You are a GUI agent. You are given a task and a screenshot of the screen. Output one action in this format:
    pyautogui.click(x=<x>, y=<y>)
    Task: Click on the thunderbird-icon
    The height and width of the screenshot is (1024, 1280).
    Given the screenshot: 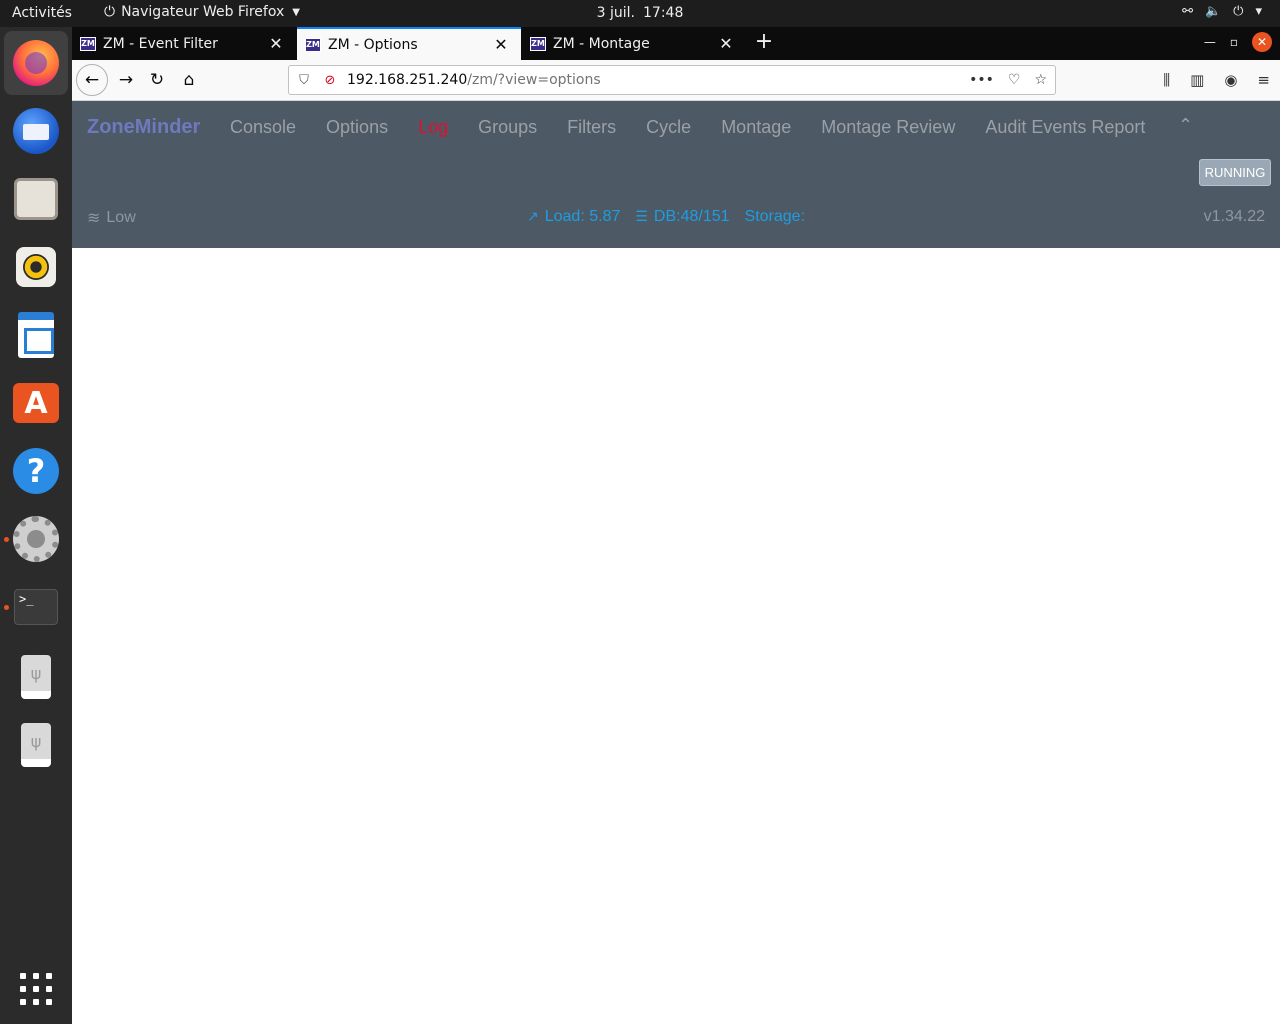 What is the action you would take?
    pyautogui.click(x=36, y=131)
    